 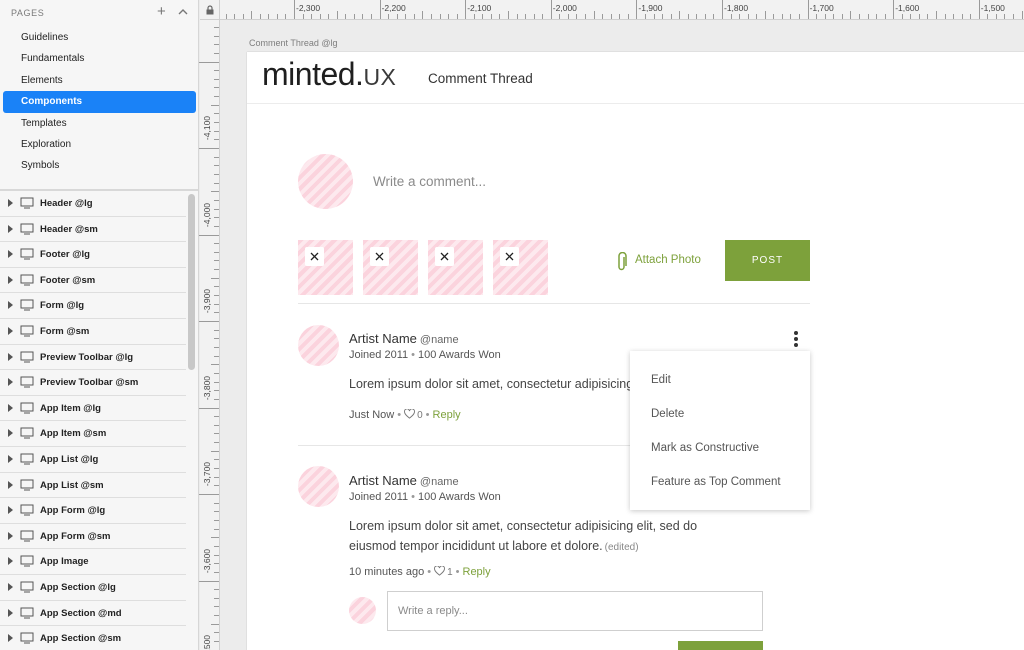 What do you see at coordinates (99, 102) in the screenshot?
I see `page-item-components: Components` at bounding box center [99, 102].